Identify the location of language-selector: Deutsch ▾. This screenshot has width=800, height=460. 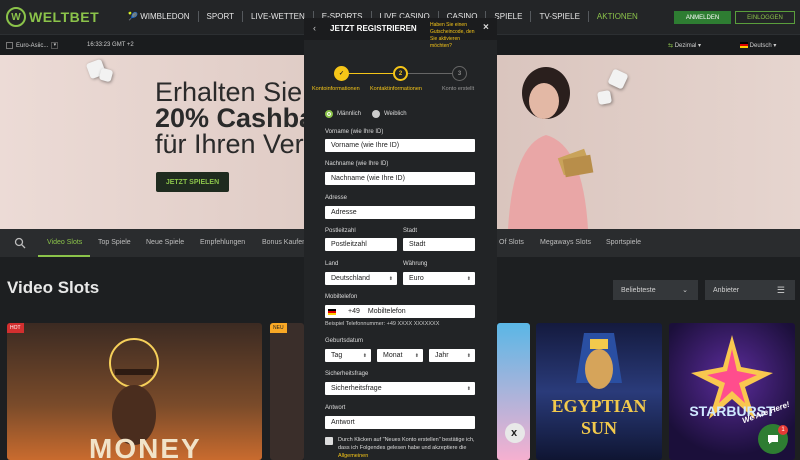
(758, 45).